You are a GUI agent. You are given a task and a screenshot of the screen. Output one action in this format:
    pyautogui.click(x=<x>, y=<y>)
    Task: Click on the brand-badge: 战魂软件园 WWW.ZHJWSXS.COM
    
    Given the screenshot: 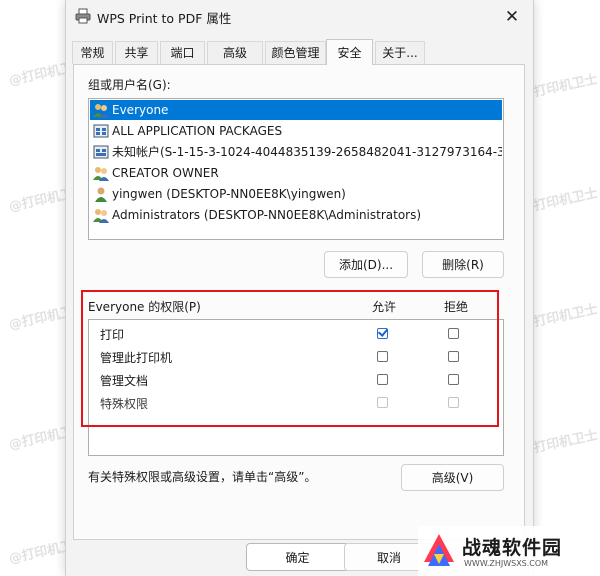 What is the action you would take?
    pyautogui.click(x=509, y=551)
    